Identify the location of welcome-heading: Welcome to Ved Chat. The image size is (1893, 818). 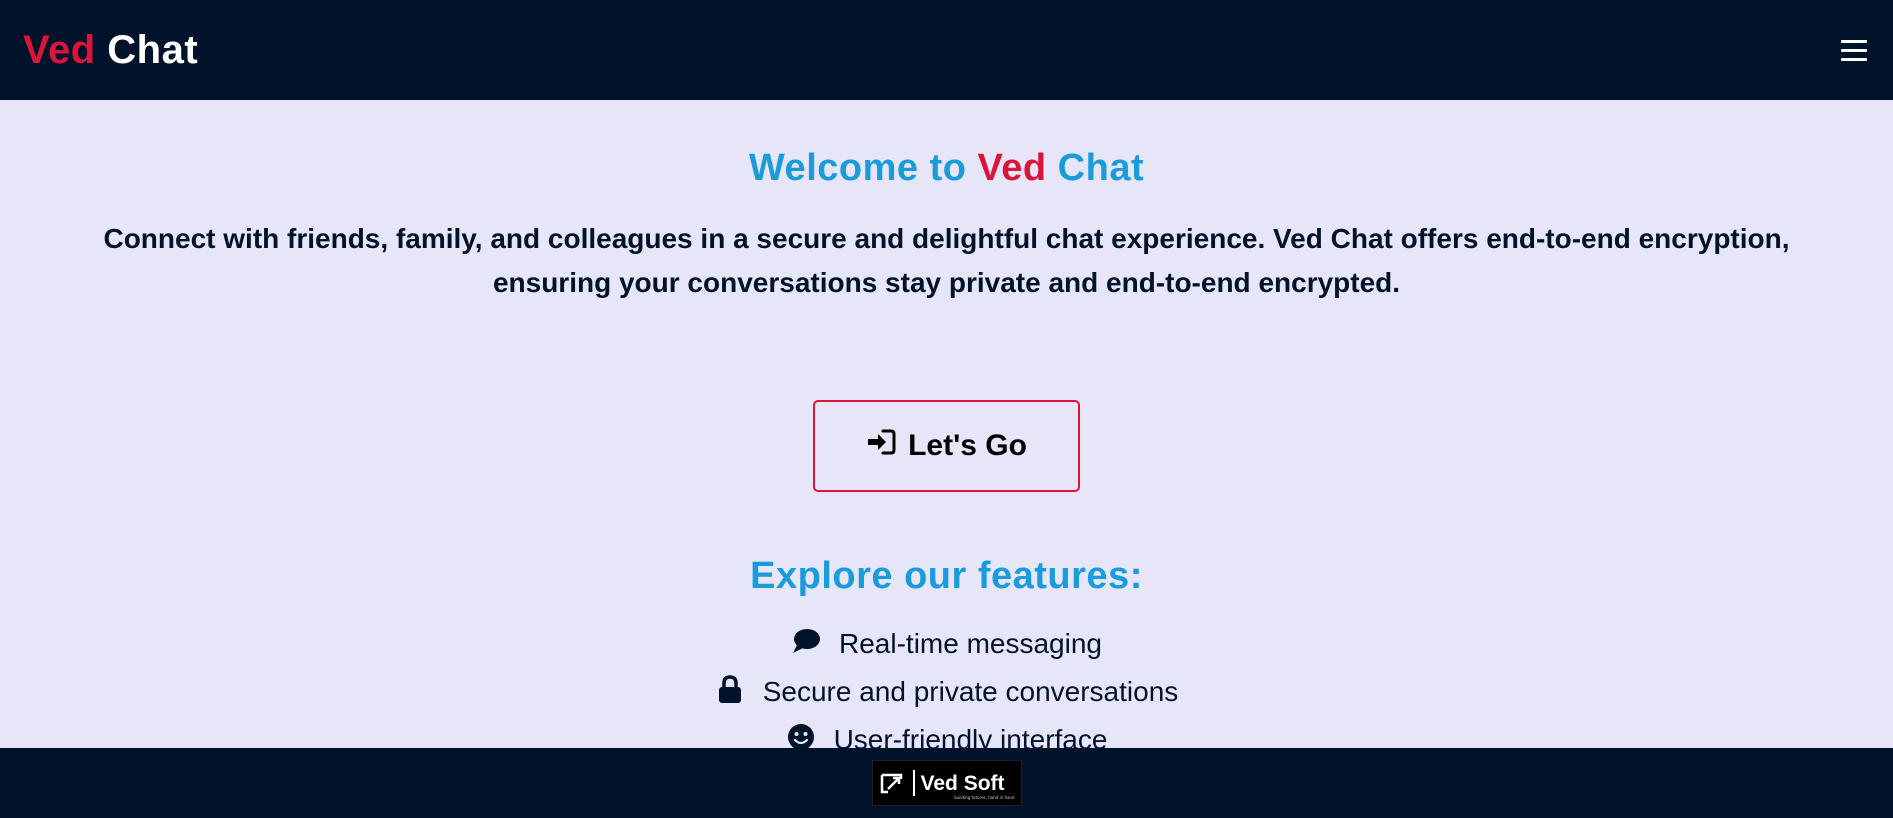
(946, 168).